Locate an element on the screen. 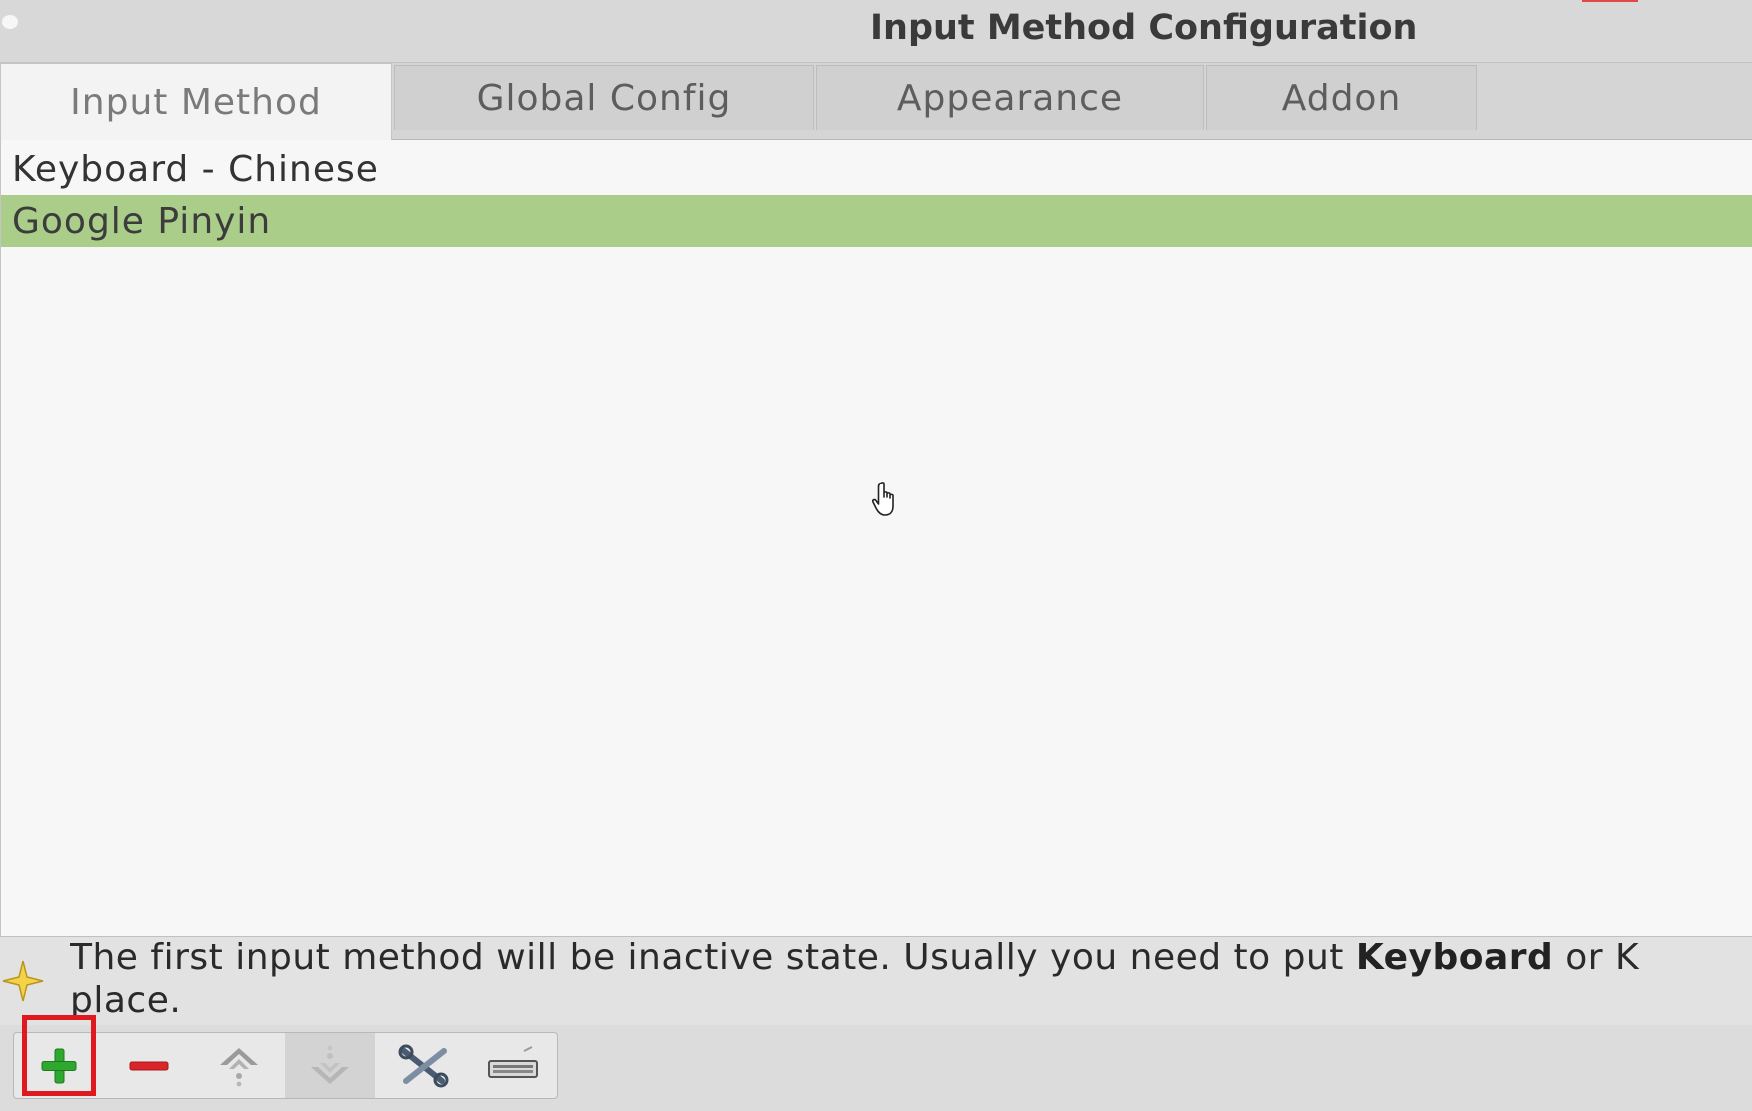 Image resolution: width=1752 pixels, height=1111 pixels. keyboard-layout-button is located at coordinates (513, 1065).